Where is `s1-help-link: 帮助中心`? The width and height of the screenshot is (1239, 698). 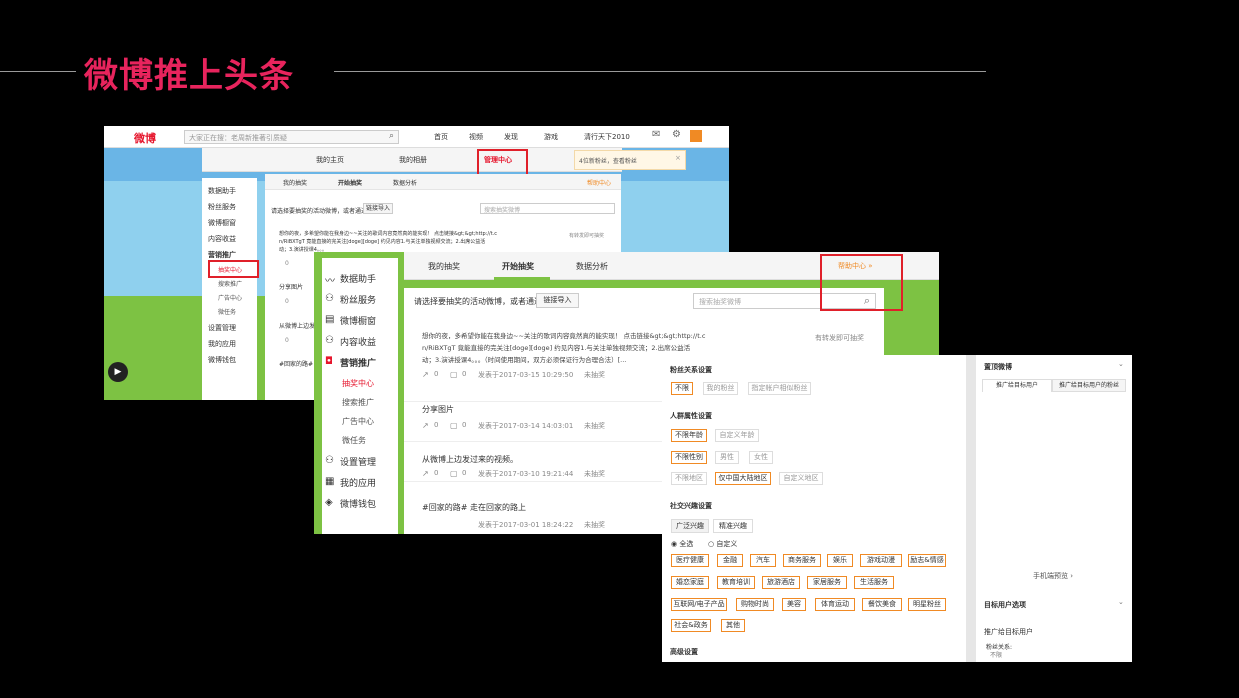 s1-help-link: 帮助中心 is located at coordinates (599, 182).